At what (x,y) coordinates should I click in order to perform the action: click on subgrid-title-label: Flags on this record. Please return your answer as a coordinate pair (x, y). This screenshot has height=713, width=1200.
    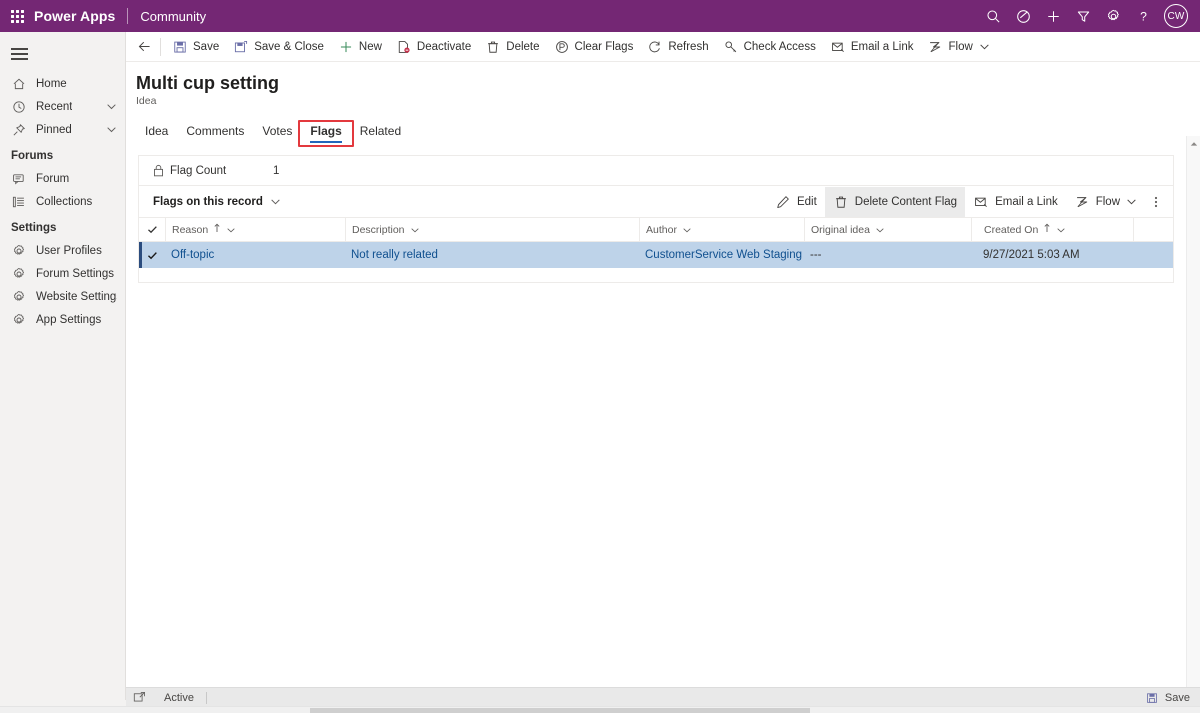
    Looking at the image, I should click on (208, 201).